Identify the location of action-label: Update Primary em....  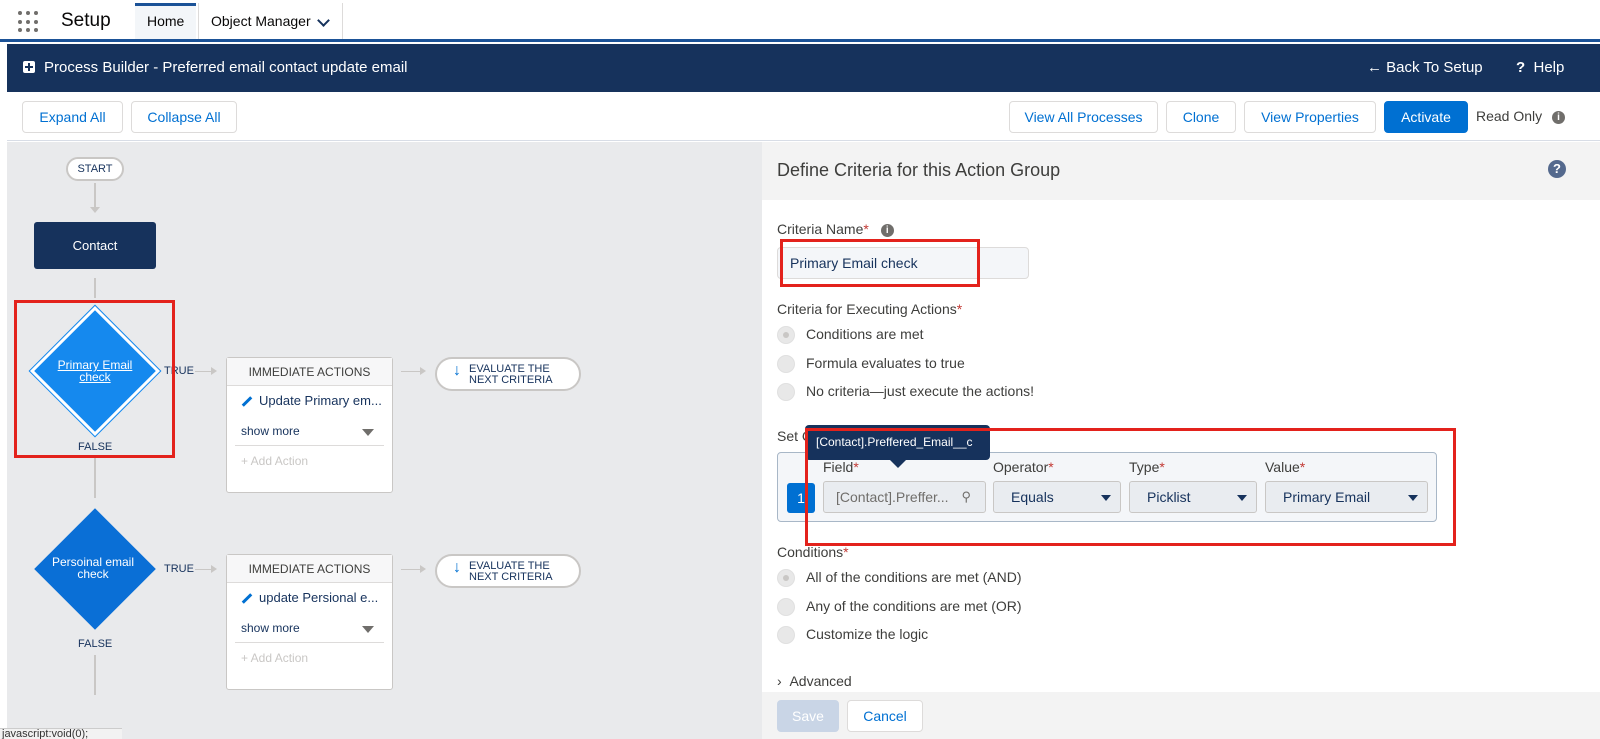
(320, 400).